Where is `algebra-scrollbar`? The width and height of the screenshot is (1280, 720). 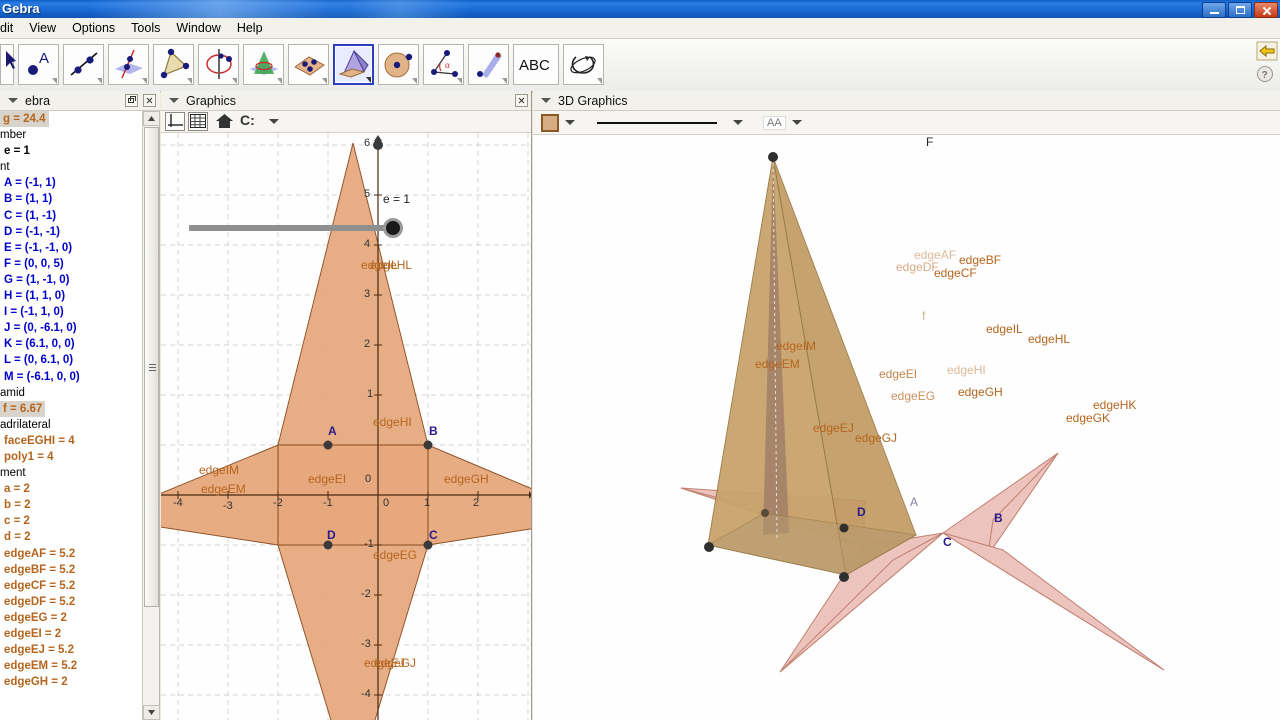
algebra-scrollbar is located at coordinates (151, 415).